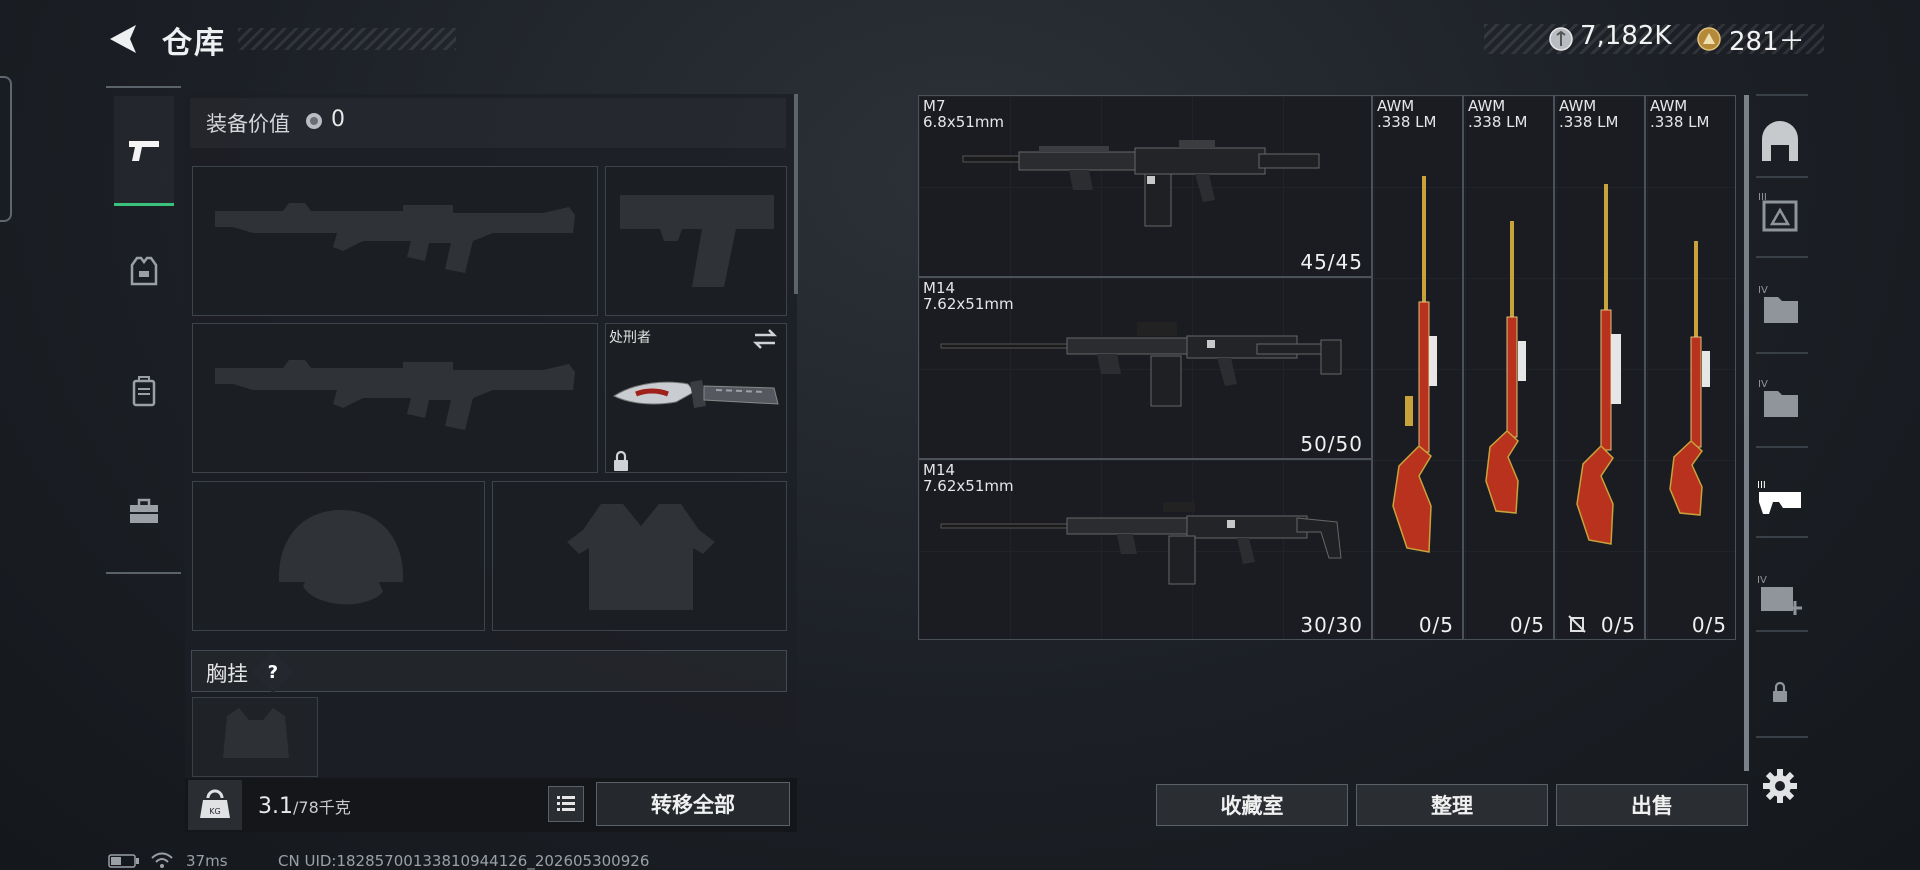 Image resolution: width=1920 pixels, height=870 pixels. I want to click on carry-weight: 3.1/78千克, so click(304, 806).